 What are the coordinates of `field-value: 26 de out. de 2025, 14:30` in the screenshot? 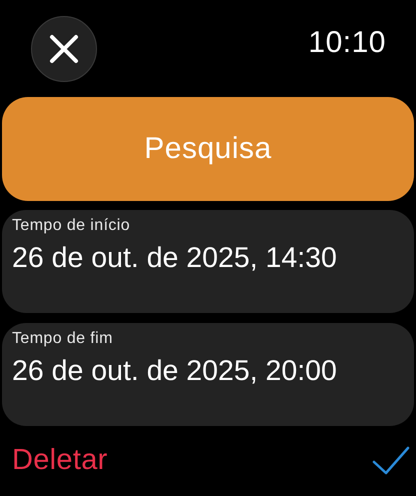 It's located at (174, 258).